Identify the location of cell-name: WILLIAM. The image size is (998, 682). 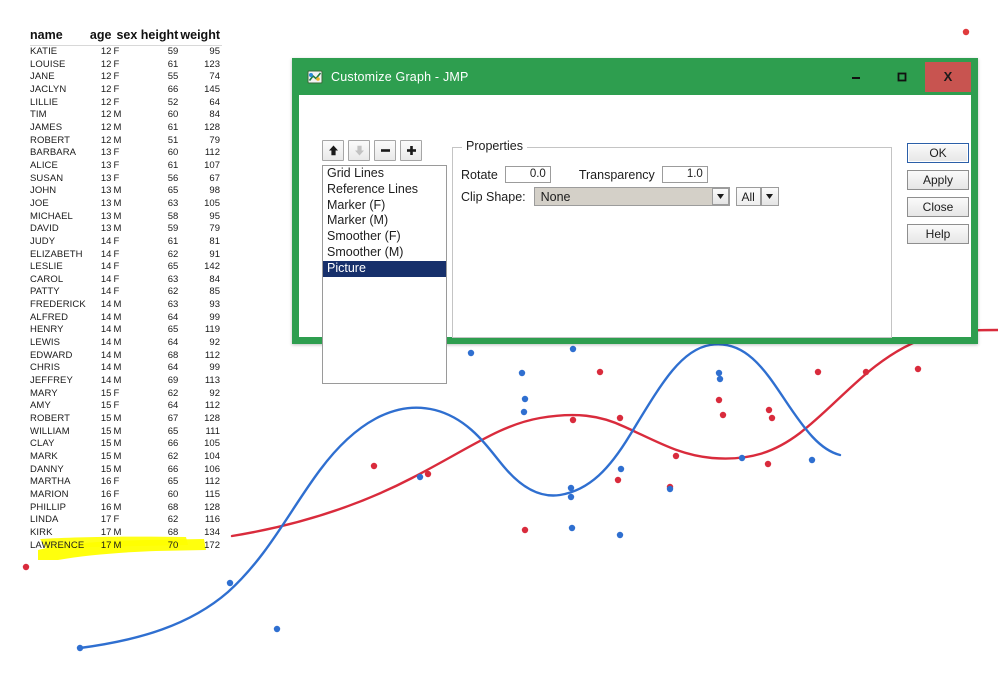
(59, 432).